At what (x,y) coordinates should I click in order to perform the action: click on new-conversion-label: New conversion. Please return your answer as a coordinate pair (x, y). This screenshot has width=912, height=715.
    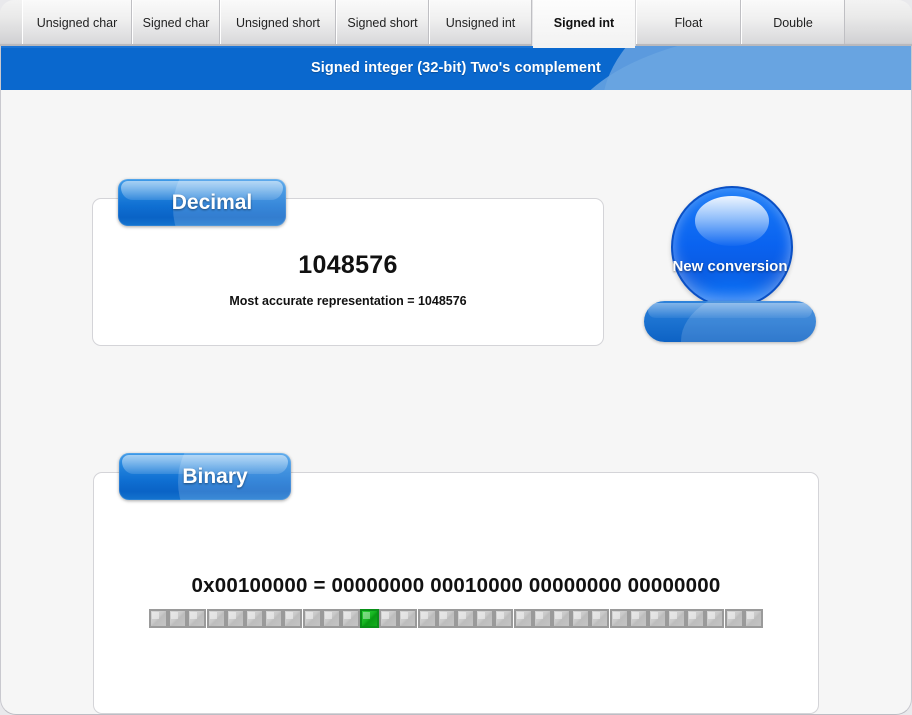
    Looking at the image, I should click on (730, 266).